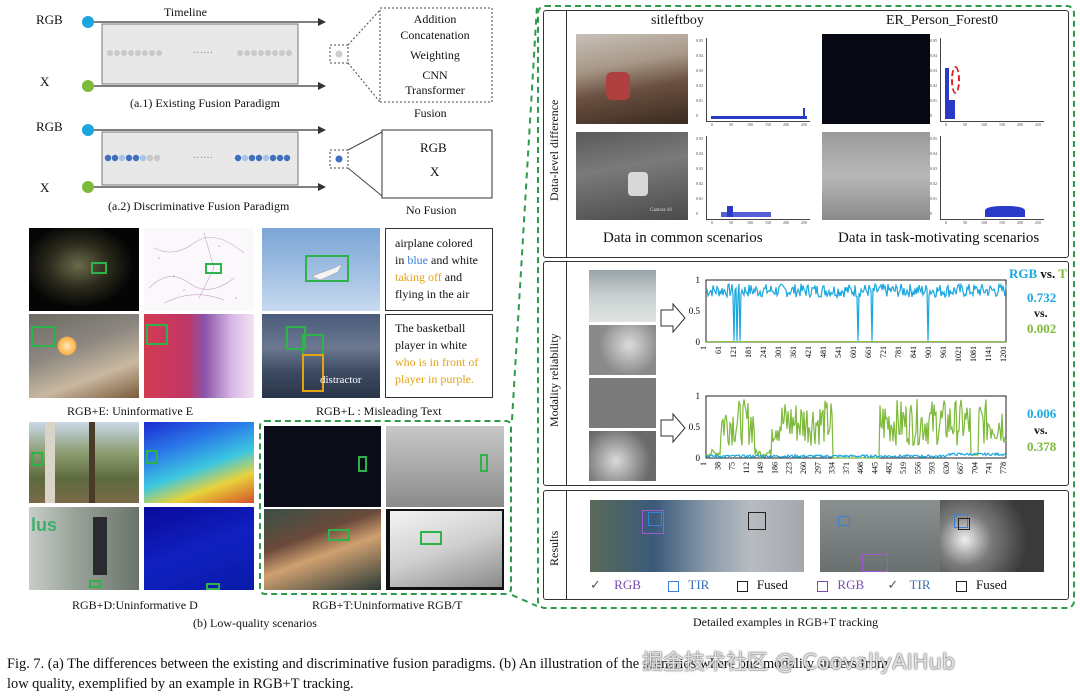  Describe the element at coordinates (883, 352) in the screenshot. I see `x-tick-label: 721` at that location.